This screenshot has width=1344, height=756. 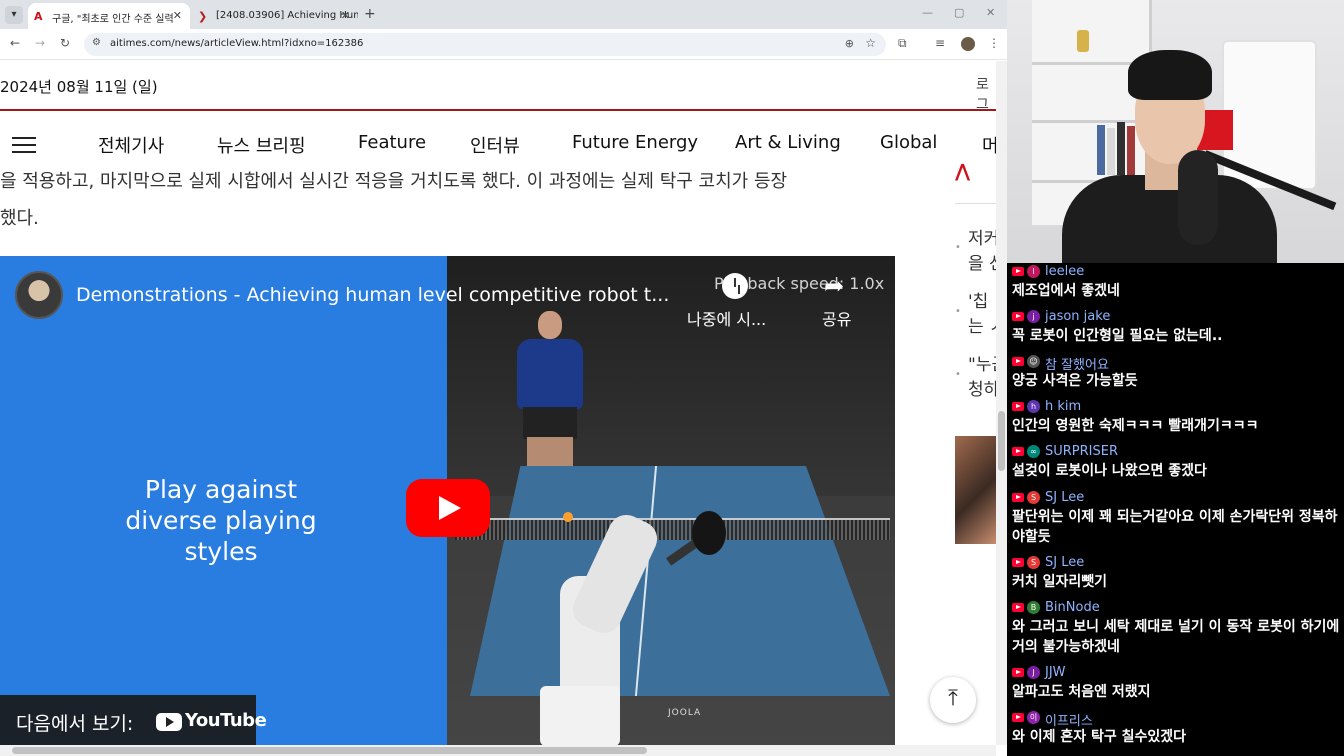 I want to click on browser-menu-icon: ⋮, so click(x=994, y=43).